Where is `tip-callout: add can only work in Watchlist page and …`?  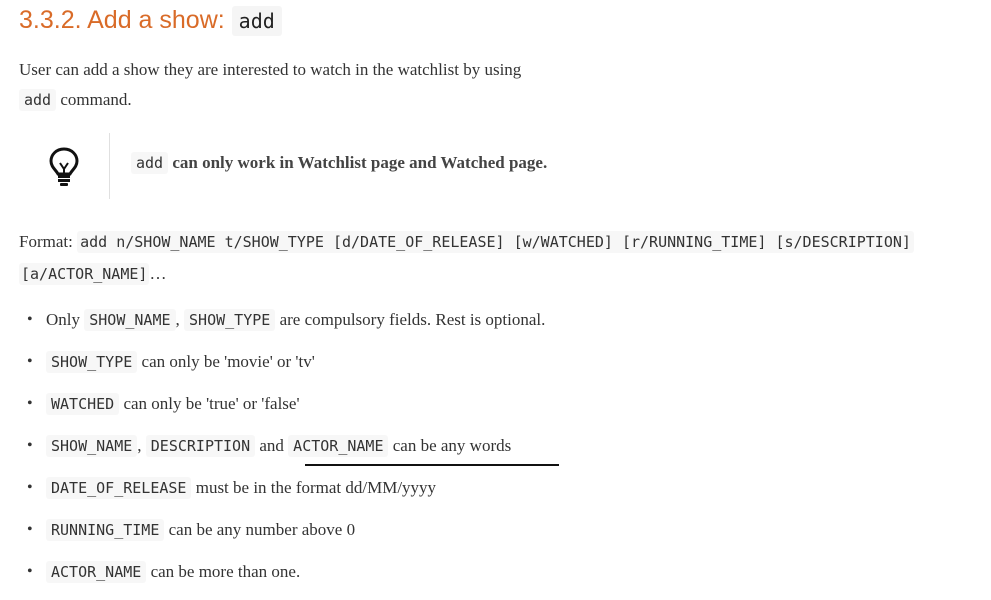 tip-callout: add can only work in Watchlist page and … is located at coordinates (499, 166).